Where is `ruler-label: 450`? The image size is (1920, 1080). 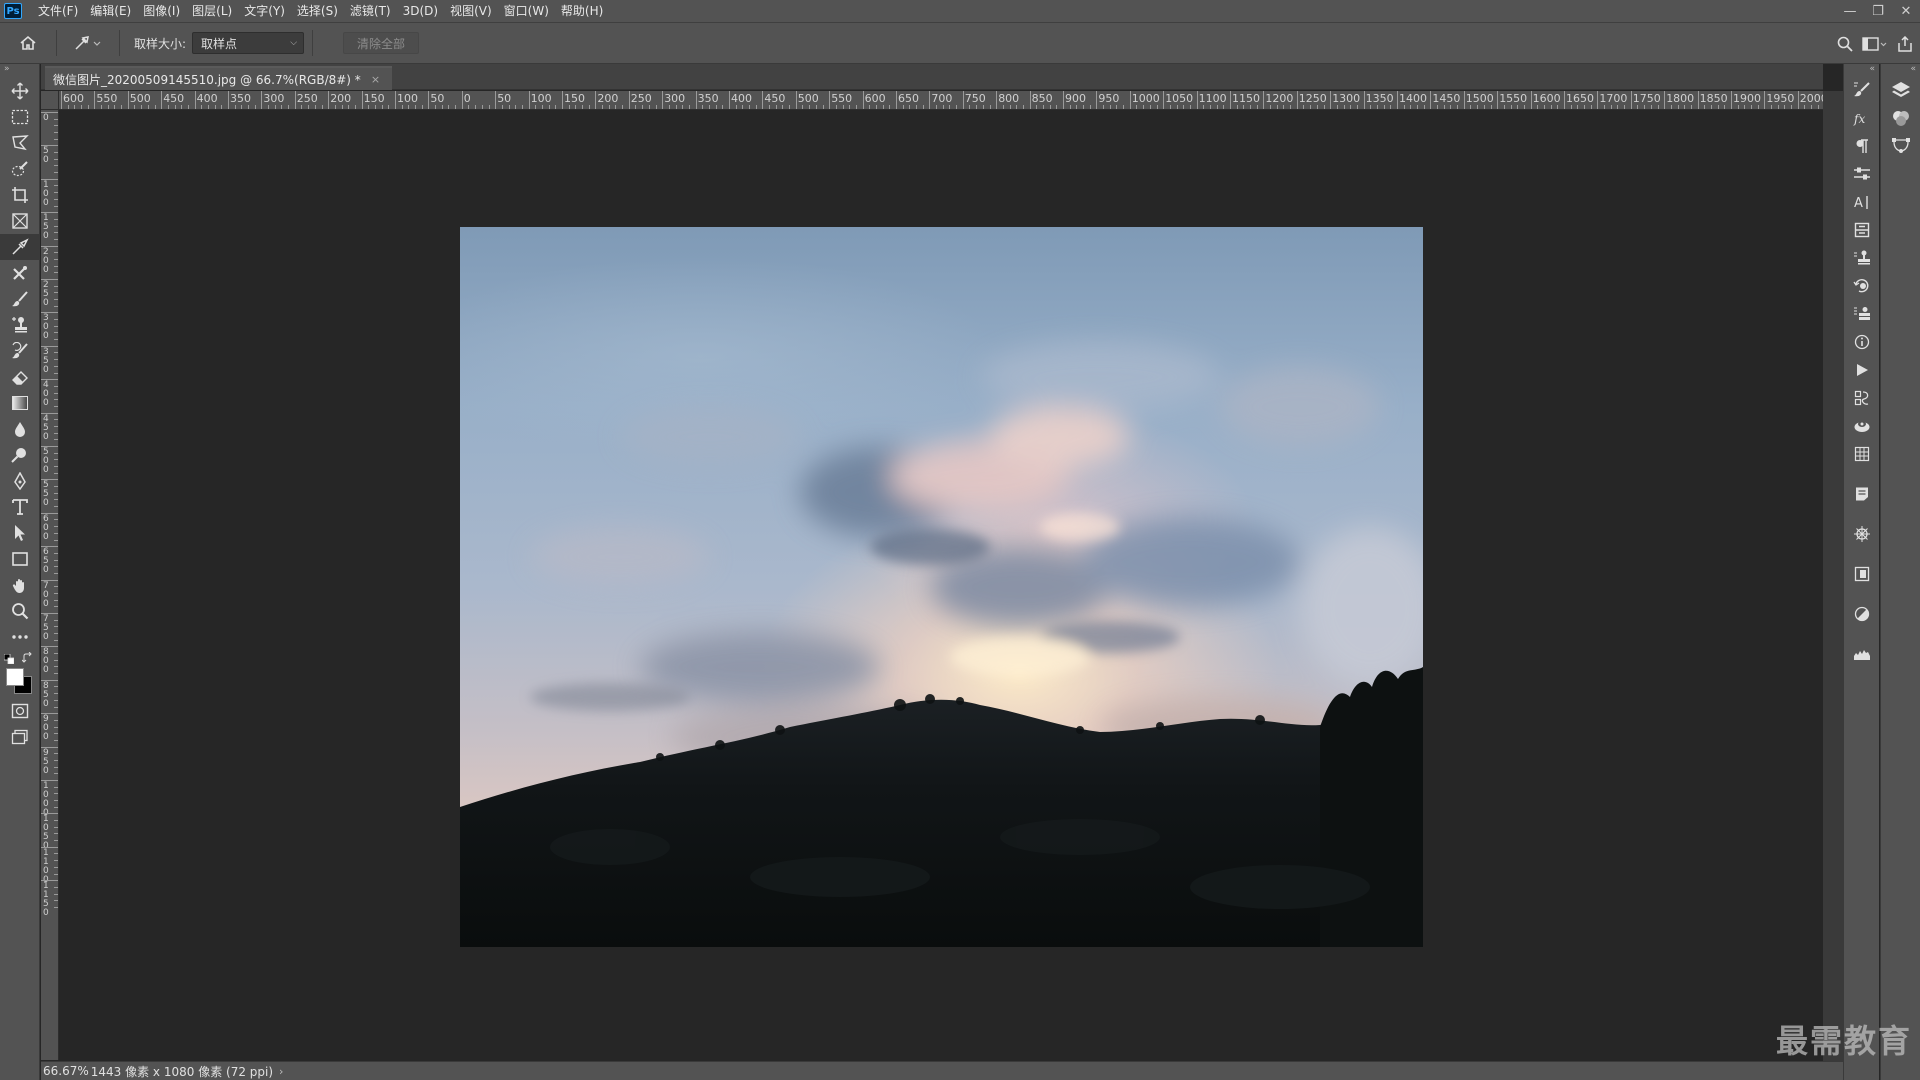
ruler-label: 450 is located at coordinates (174, 98).